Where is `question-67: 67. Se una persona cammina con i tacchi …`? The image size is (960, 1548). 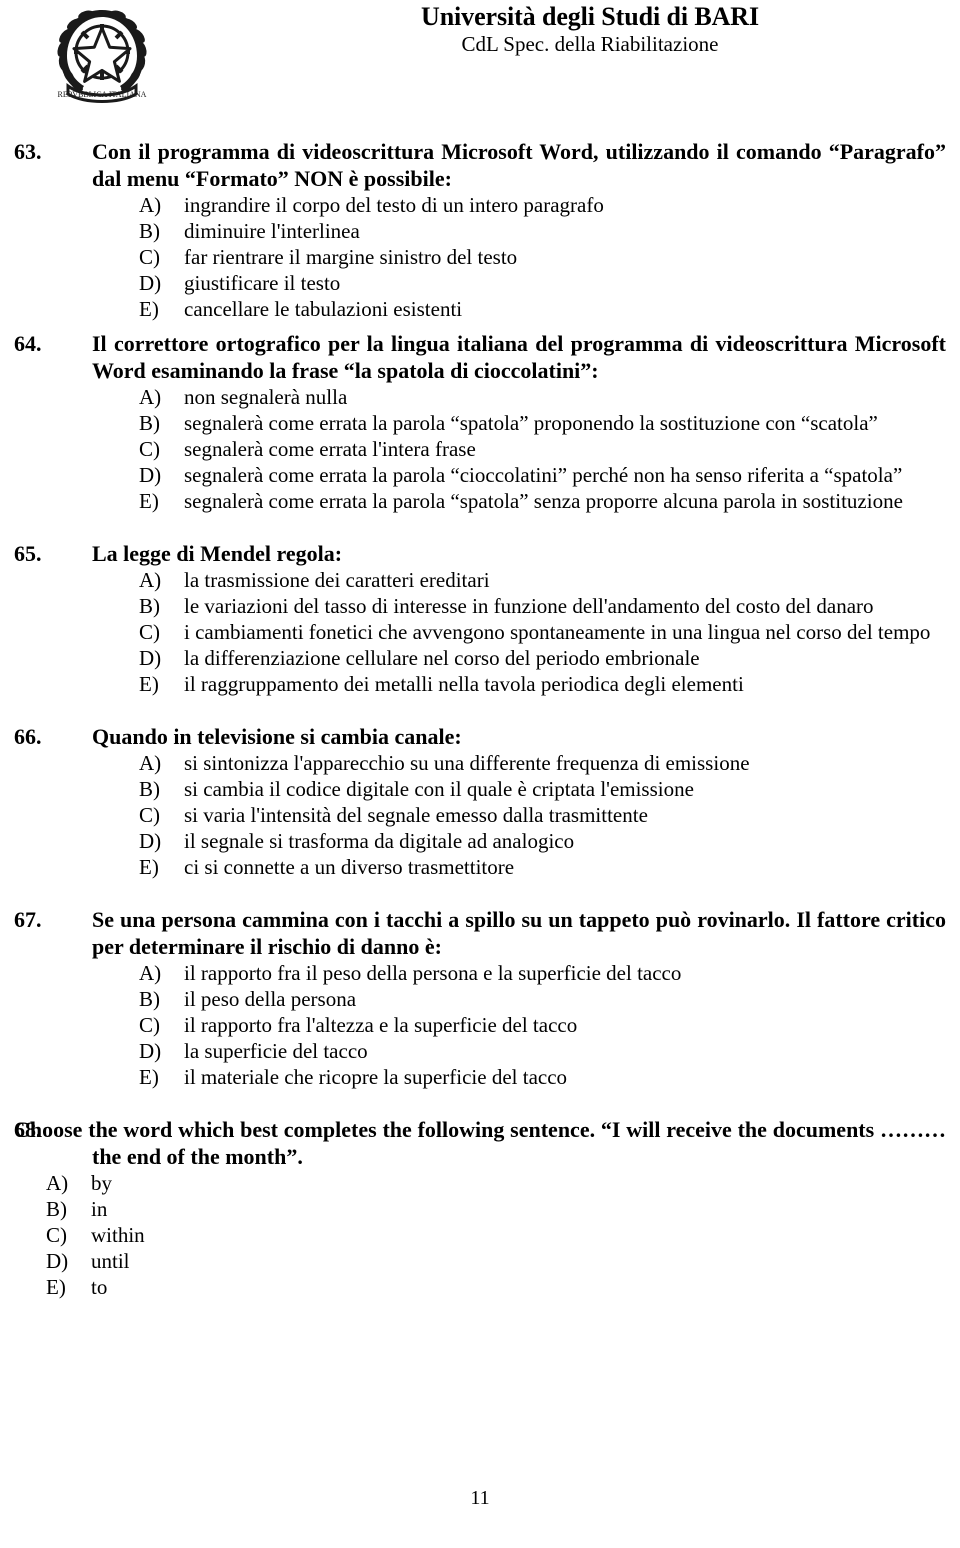
question-67: 67. Se una persona cammina con i tacchi … is located at coordinates (480, 998).